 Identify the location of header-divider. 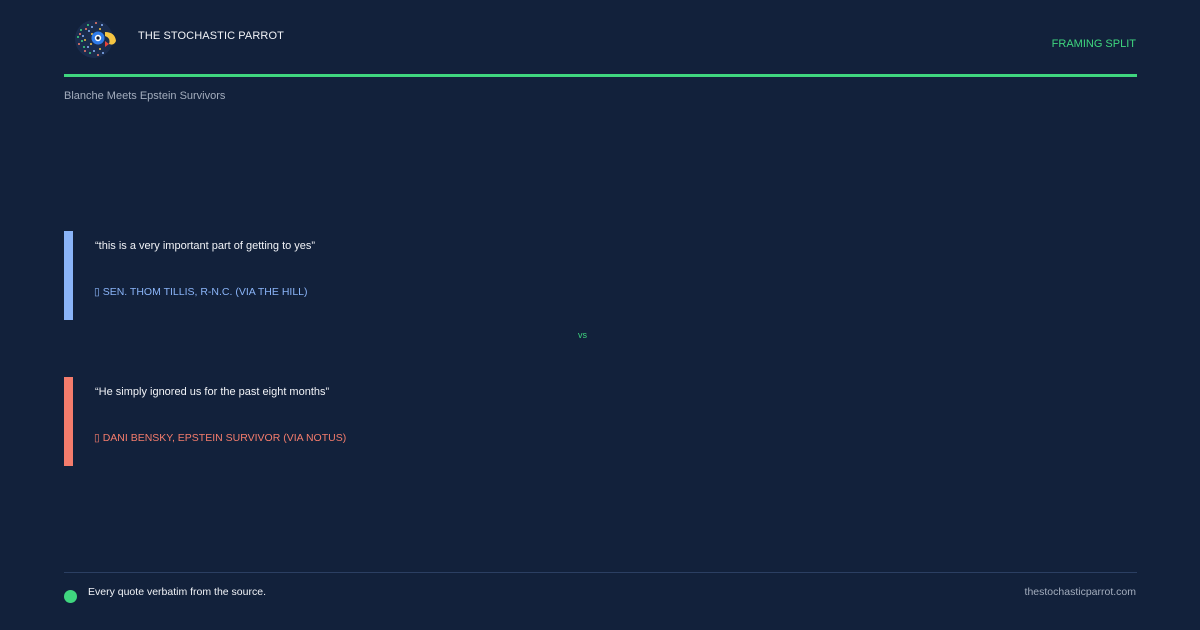
(600, 75).